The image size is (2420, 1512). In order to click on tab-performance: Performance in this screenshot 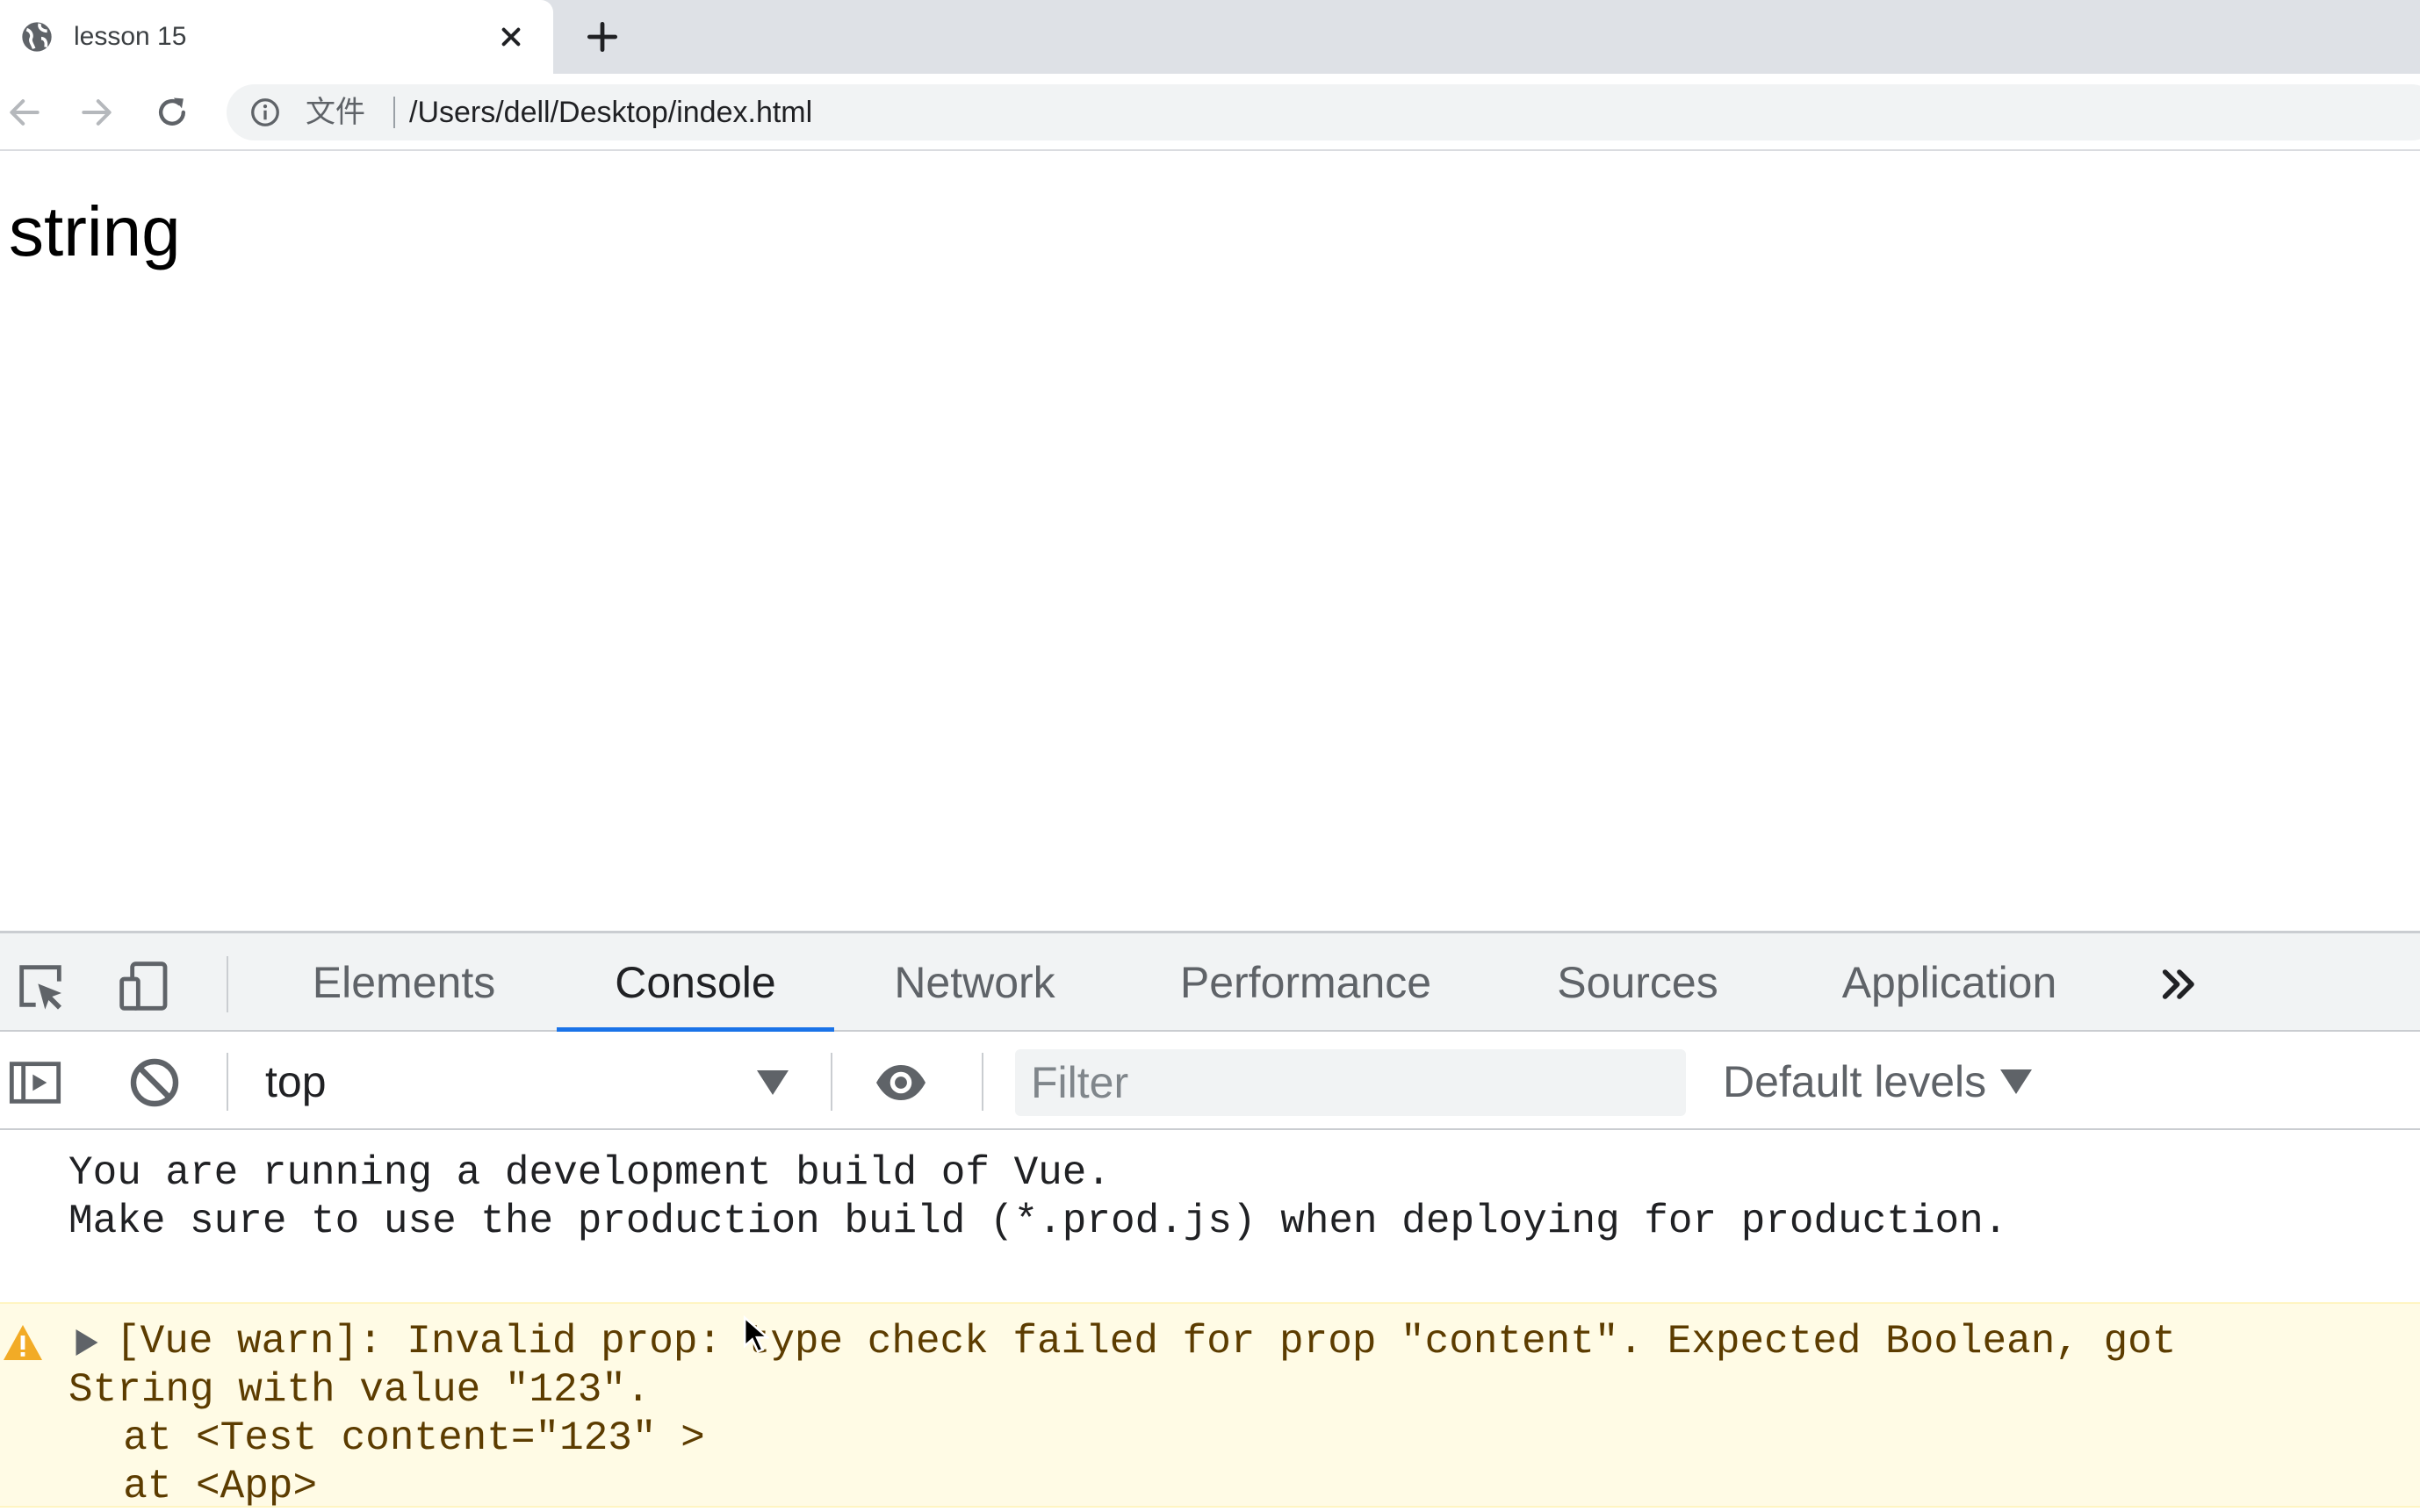, I will do `click(1306, 982)`.